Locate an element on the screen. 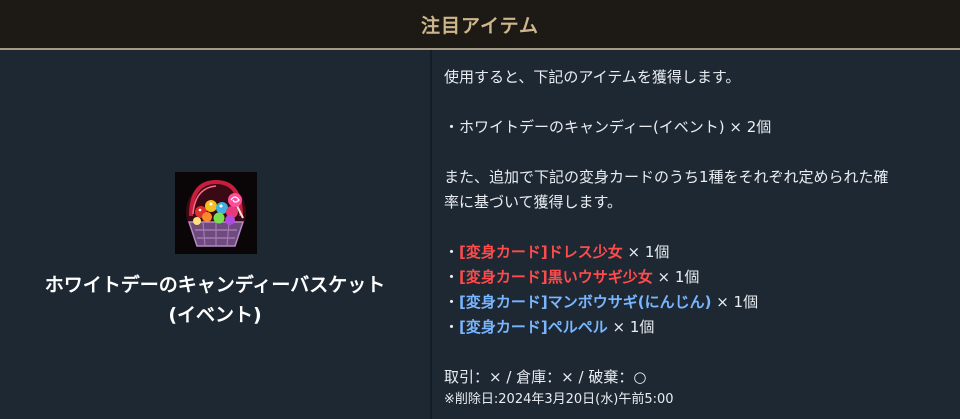 The image size is (960, 419). card-name: [変身カード]ドレス少女 is located at coordinates (541, 252).